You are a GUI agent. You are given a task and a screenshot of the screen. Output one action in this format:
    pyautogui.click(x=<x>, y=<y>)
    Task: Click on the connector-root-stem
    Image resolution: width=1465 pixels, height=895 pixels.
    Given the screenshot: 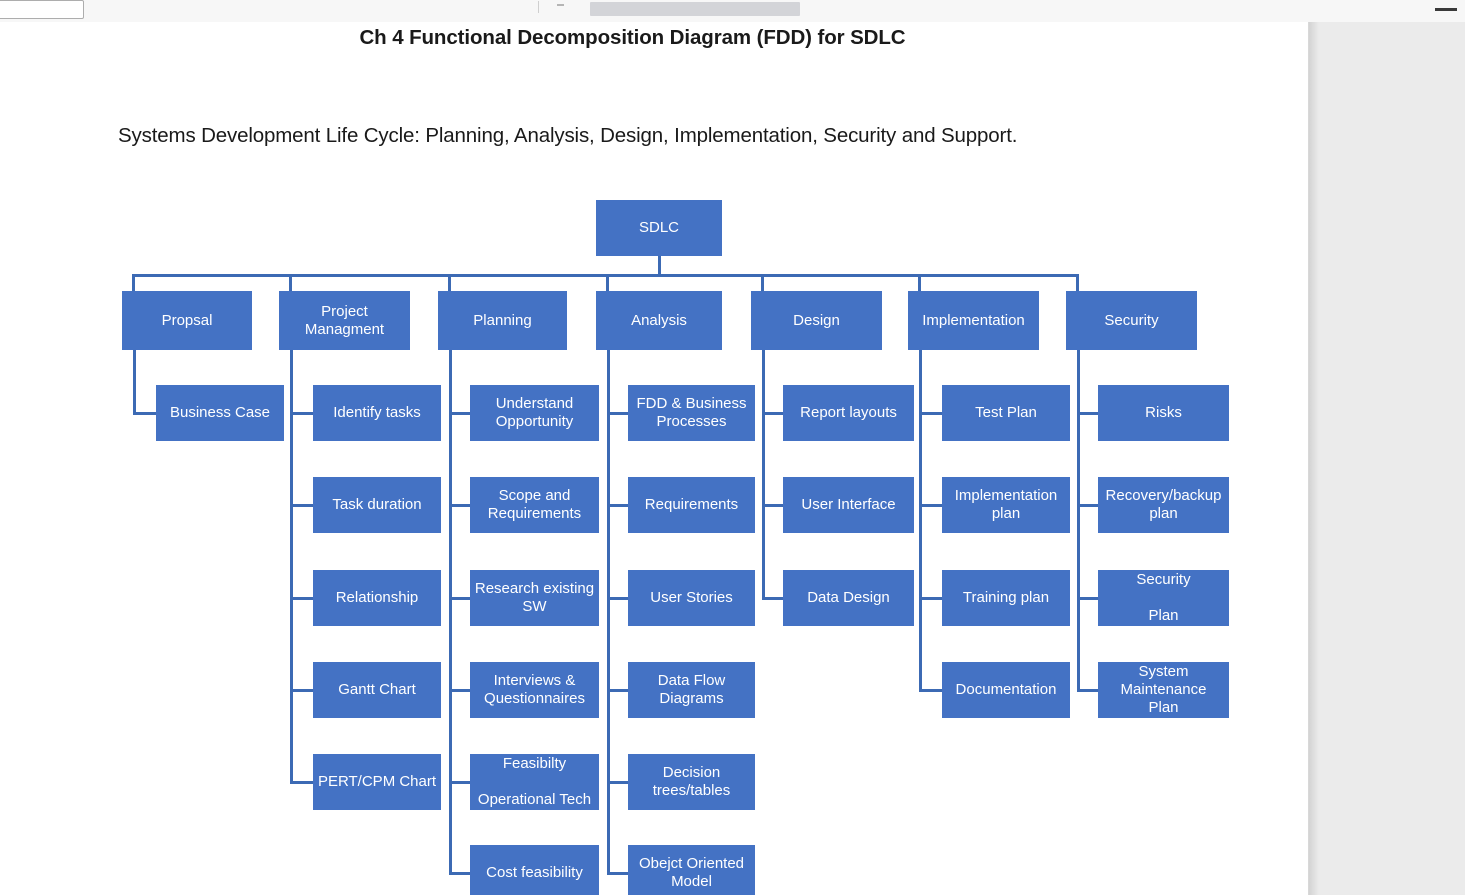 What is the action you would take?
    pyautogui.click(x=659, y=266)
    